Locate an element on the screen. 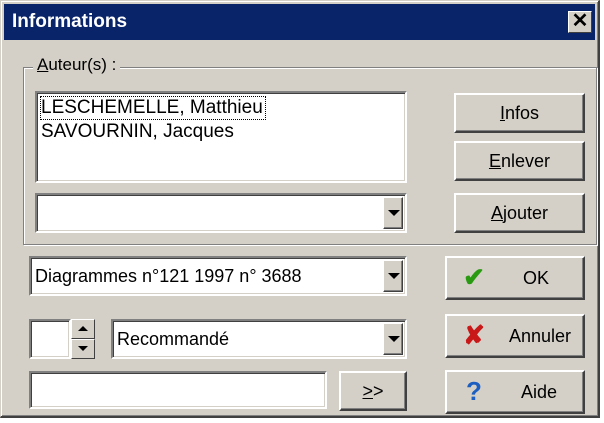 This screenshot has width=604, height=423. spin-down-icon is located at coordinates (83, 349).